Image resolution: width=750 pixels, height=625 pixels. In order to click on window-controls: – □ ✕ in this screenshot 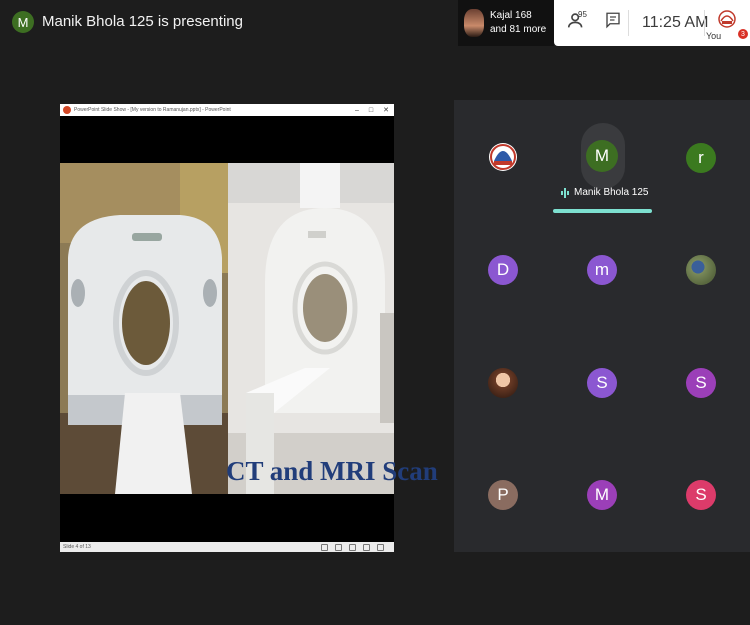, I will do `click(372, 110)`.